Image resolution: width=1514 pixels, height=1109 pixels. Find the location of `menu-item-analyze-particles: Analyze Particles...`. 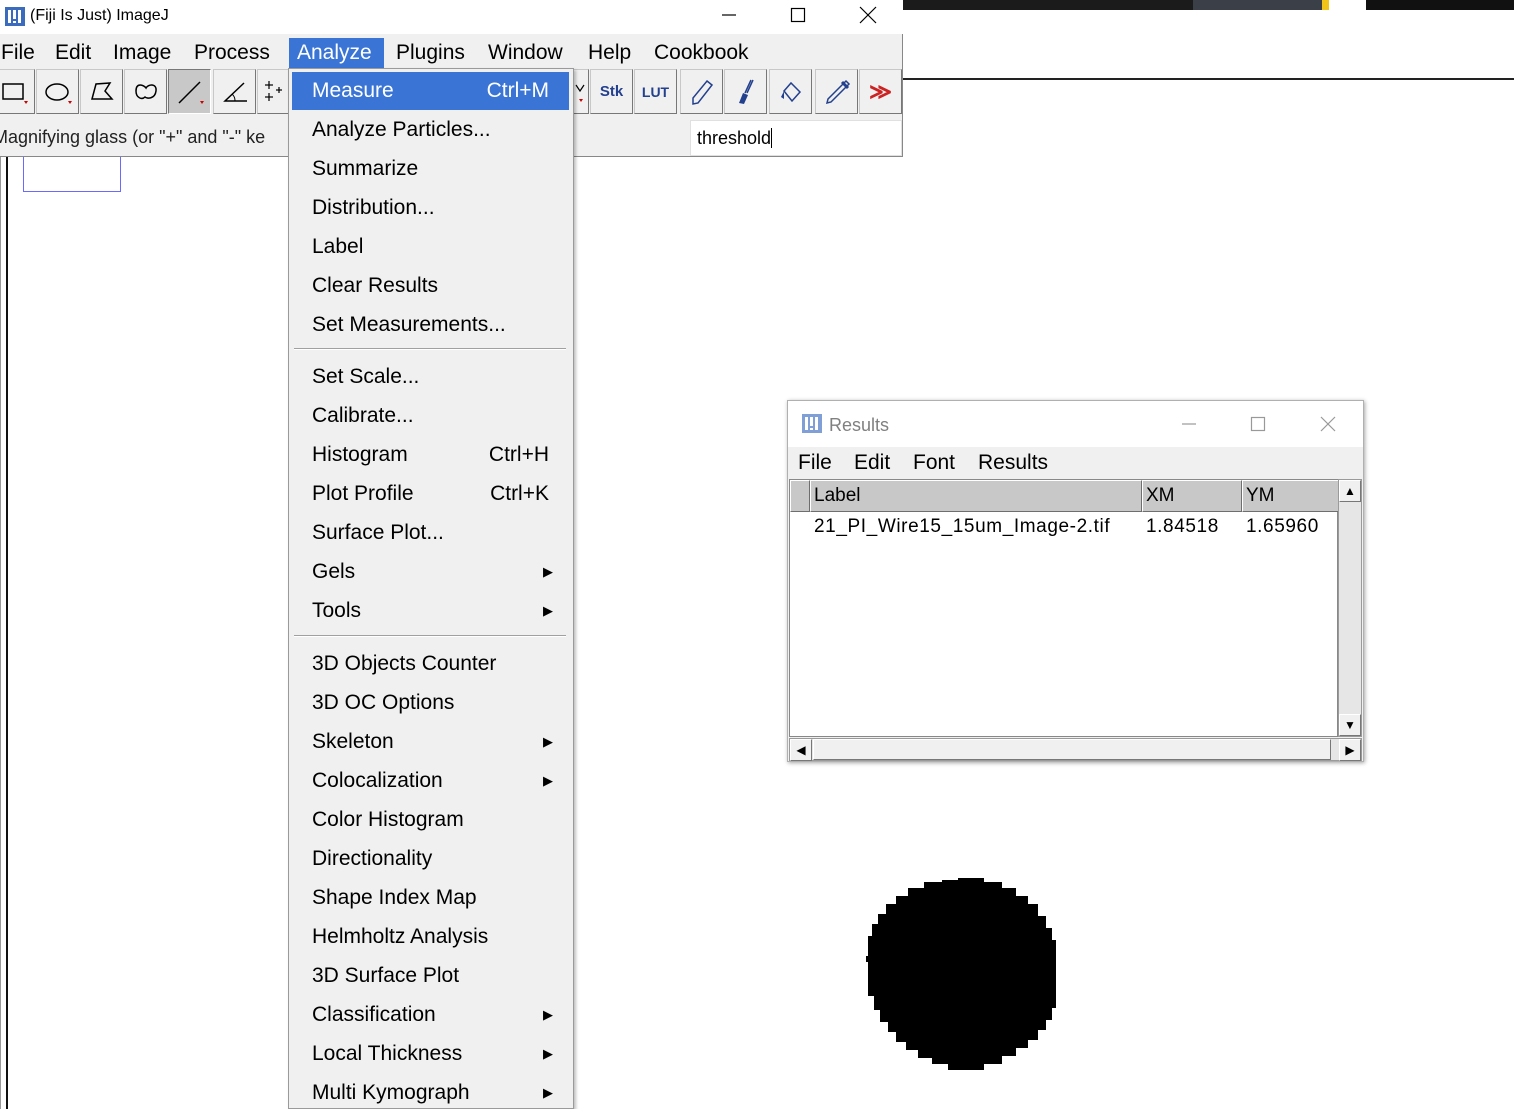

menu-item-analyze-particles: Analyze Particles... is located at coordinates (430, 130).